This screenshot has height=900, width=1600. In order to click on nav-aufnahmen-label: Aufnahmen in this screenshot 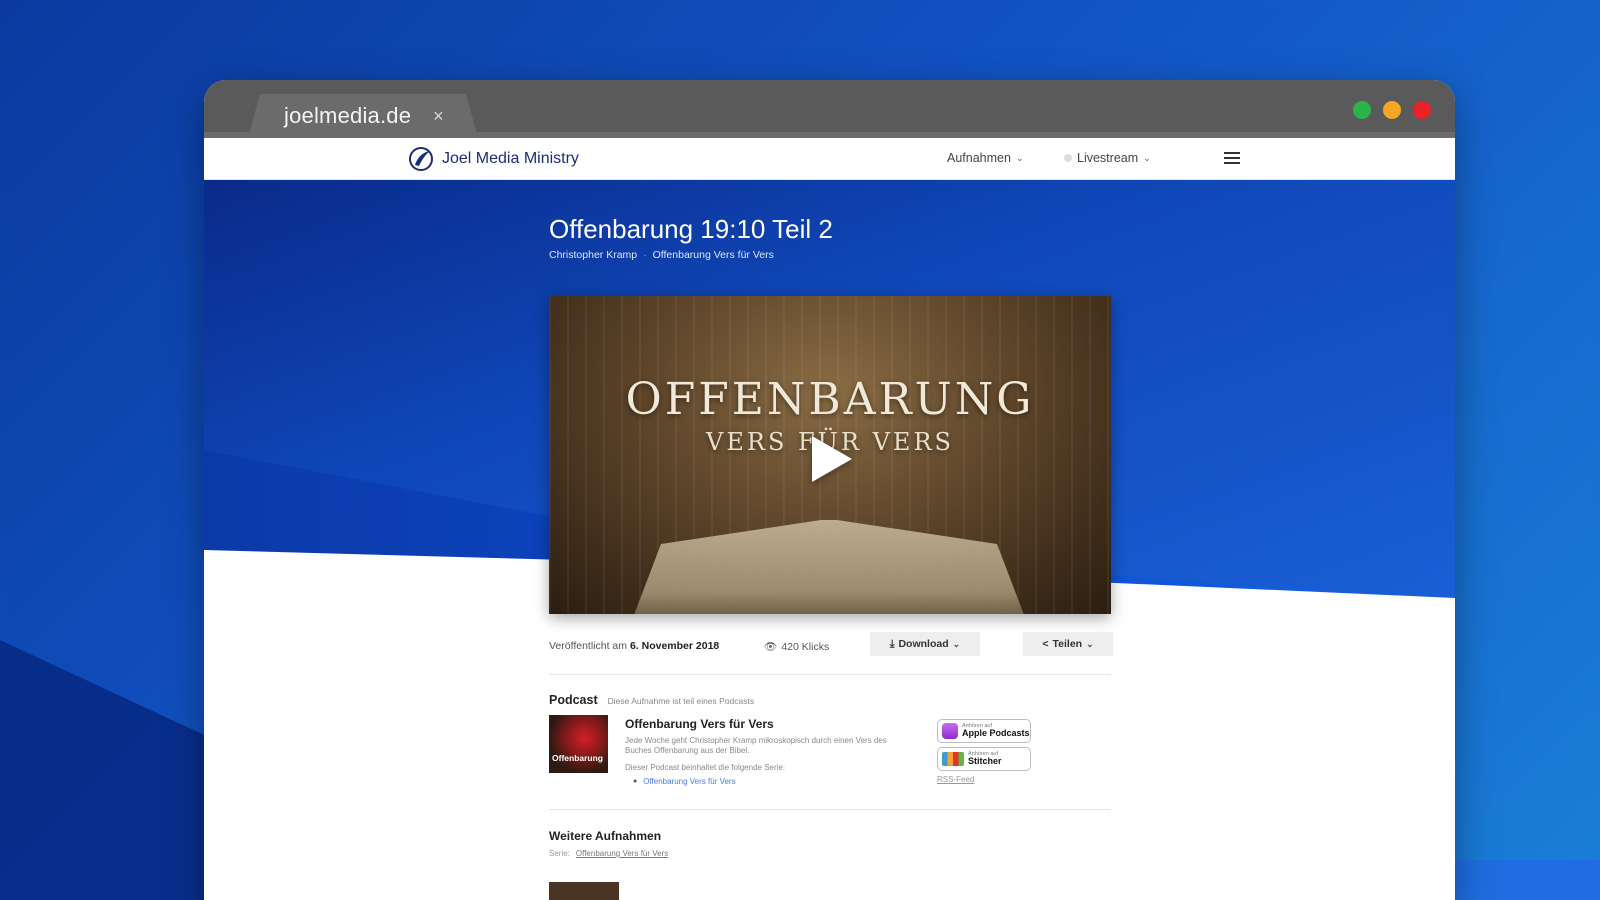, I will do `click(979, 158)`.